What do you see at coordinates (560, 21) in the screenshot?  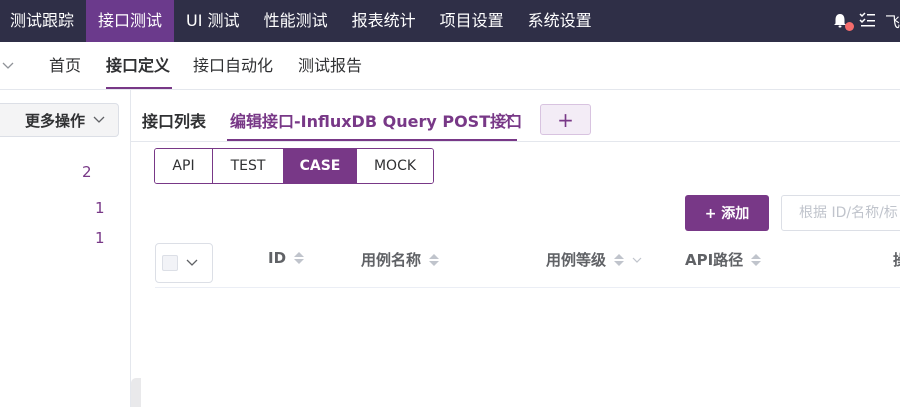 I see `nav-system-settings: 系统设置` at bounding box center [560, 21].